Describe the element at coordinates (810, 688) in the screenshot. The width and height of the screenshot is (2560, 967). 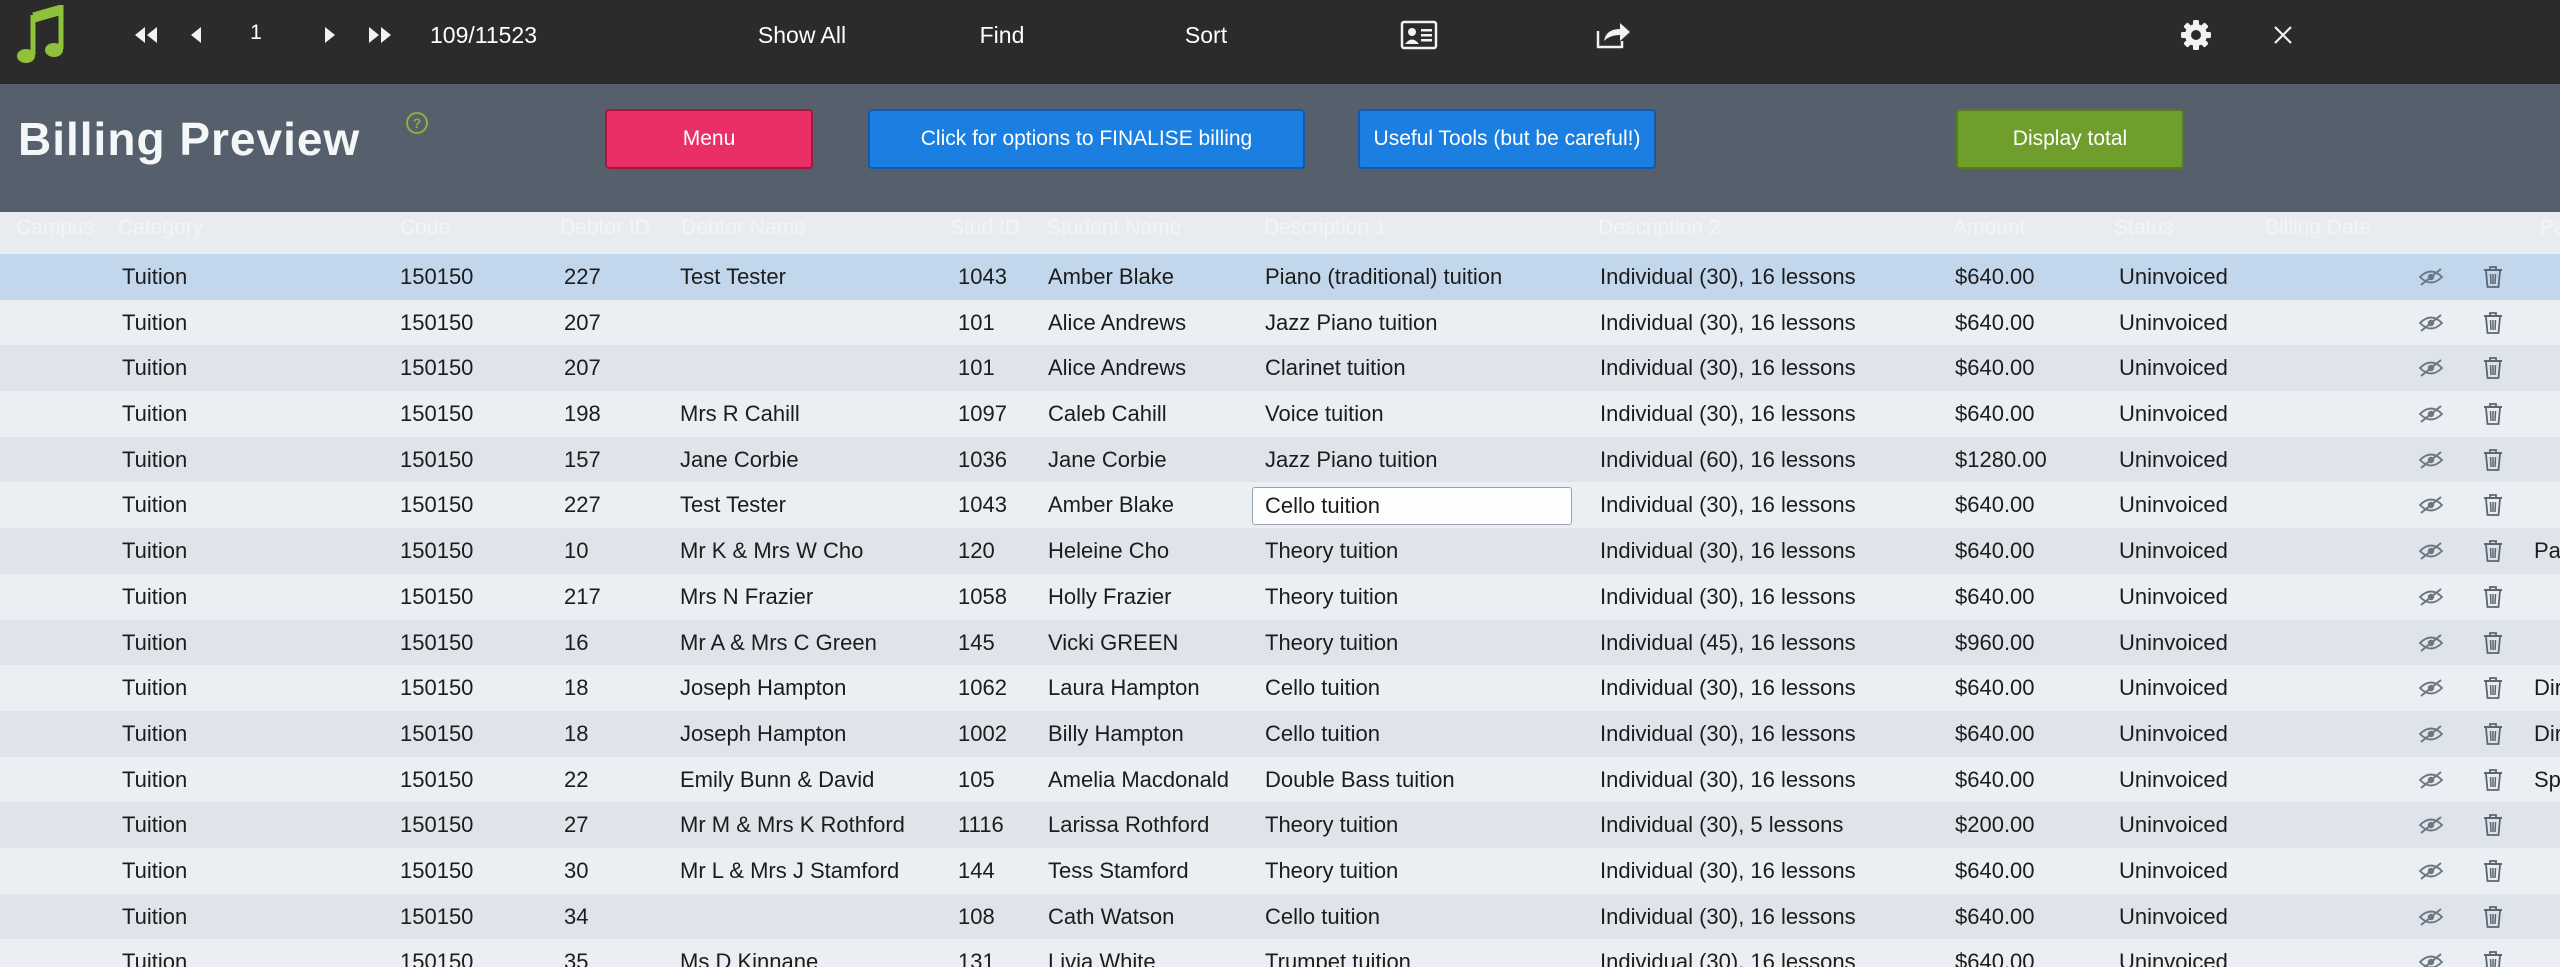
I see `debtor-name-cell: Joseph Hampton` at that location.